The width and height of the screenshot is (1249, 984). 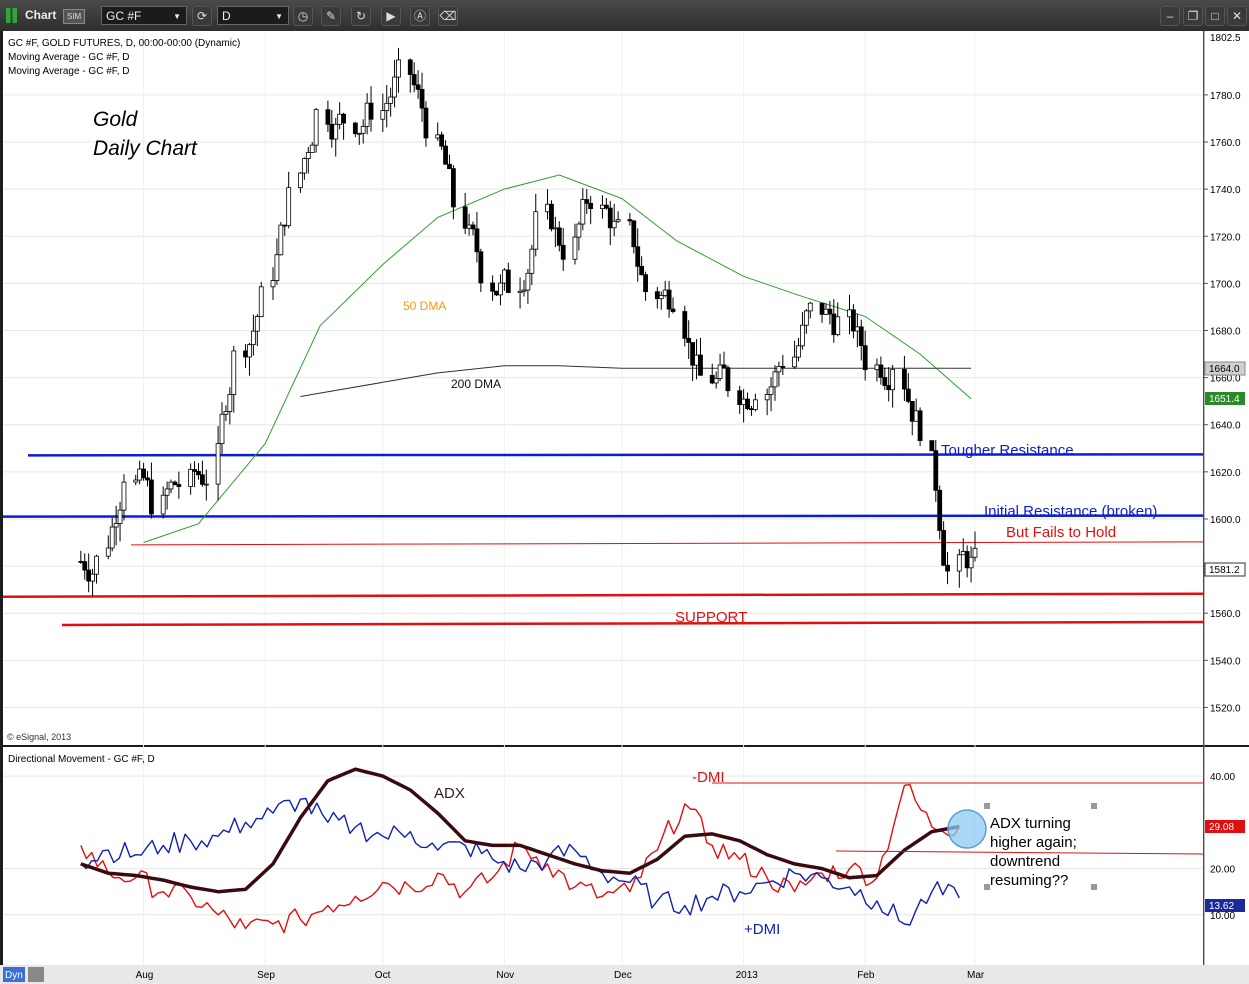 I want to click on app-label: Chart, so click(x=41, y=15).